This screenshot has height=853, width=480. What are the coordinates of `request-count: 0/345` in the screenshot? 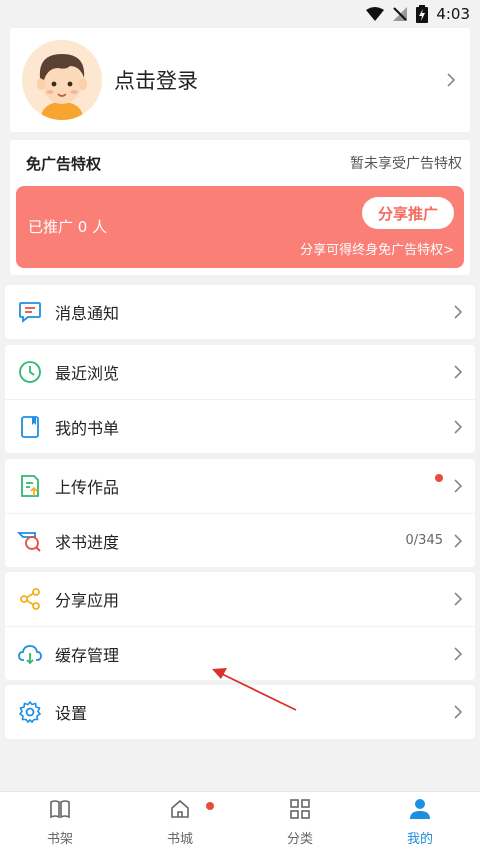 It's located at (424, 540).